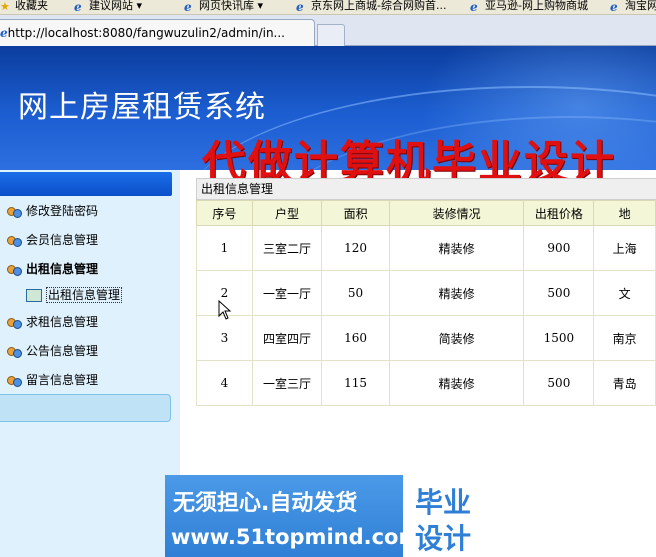 The height and width of the screenshot is (557, 656). What do you see at coordinates (62, 240) in the screenshot?
I see `sidebar-item-label: 会员信息管理` at bounding box center [62, 240].